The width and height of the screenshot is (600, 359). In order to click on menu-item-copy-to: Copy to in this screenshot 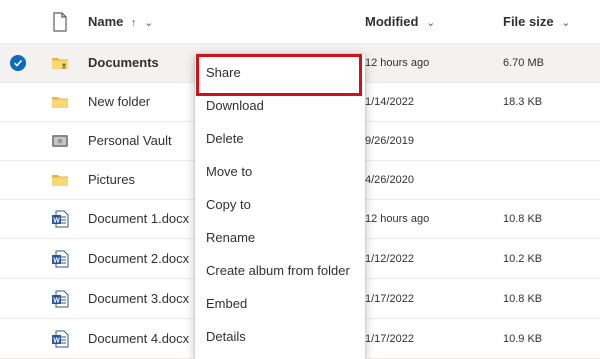, I will do `click(280, 205)`.